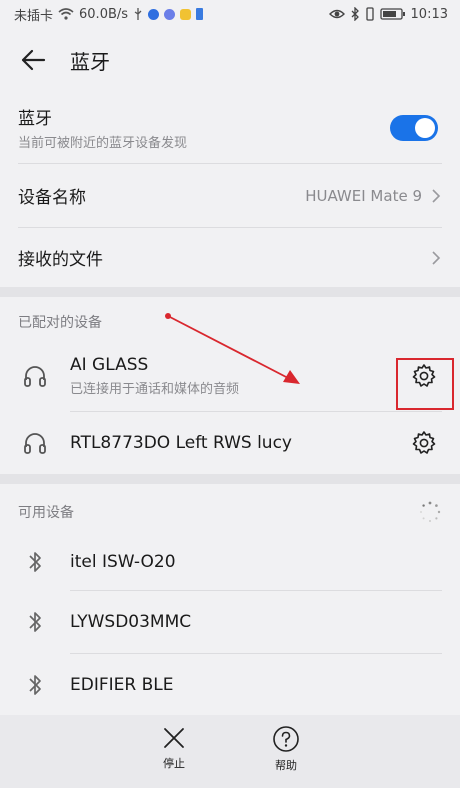 This screenshot has height=788, width=460. What do you see at coordinates (286, 756) in the screenshot?
I see `help-button: 帮助` at bounding box center [286, 756].